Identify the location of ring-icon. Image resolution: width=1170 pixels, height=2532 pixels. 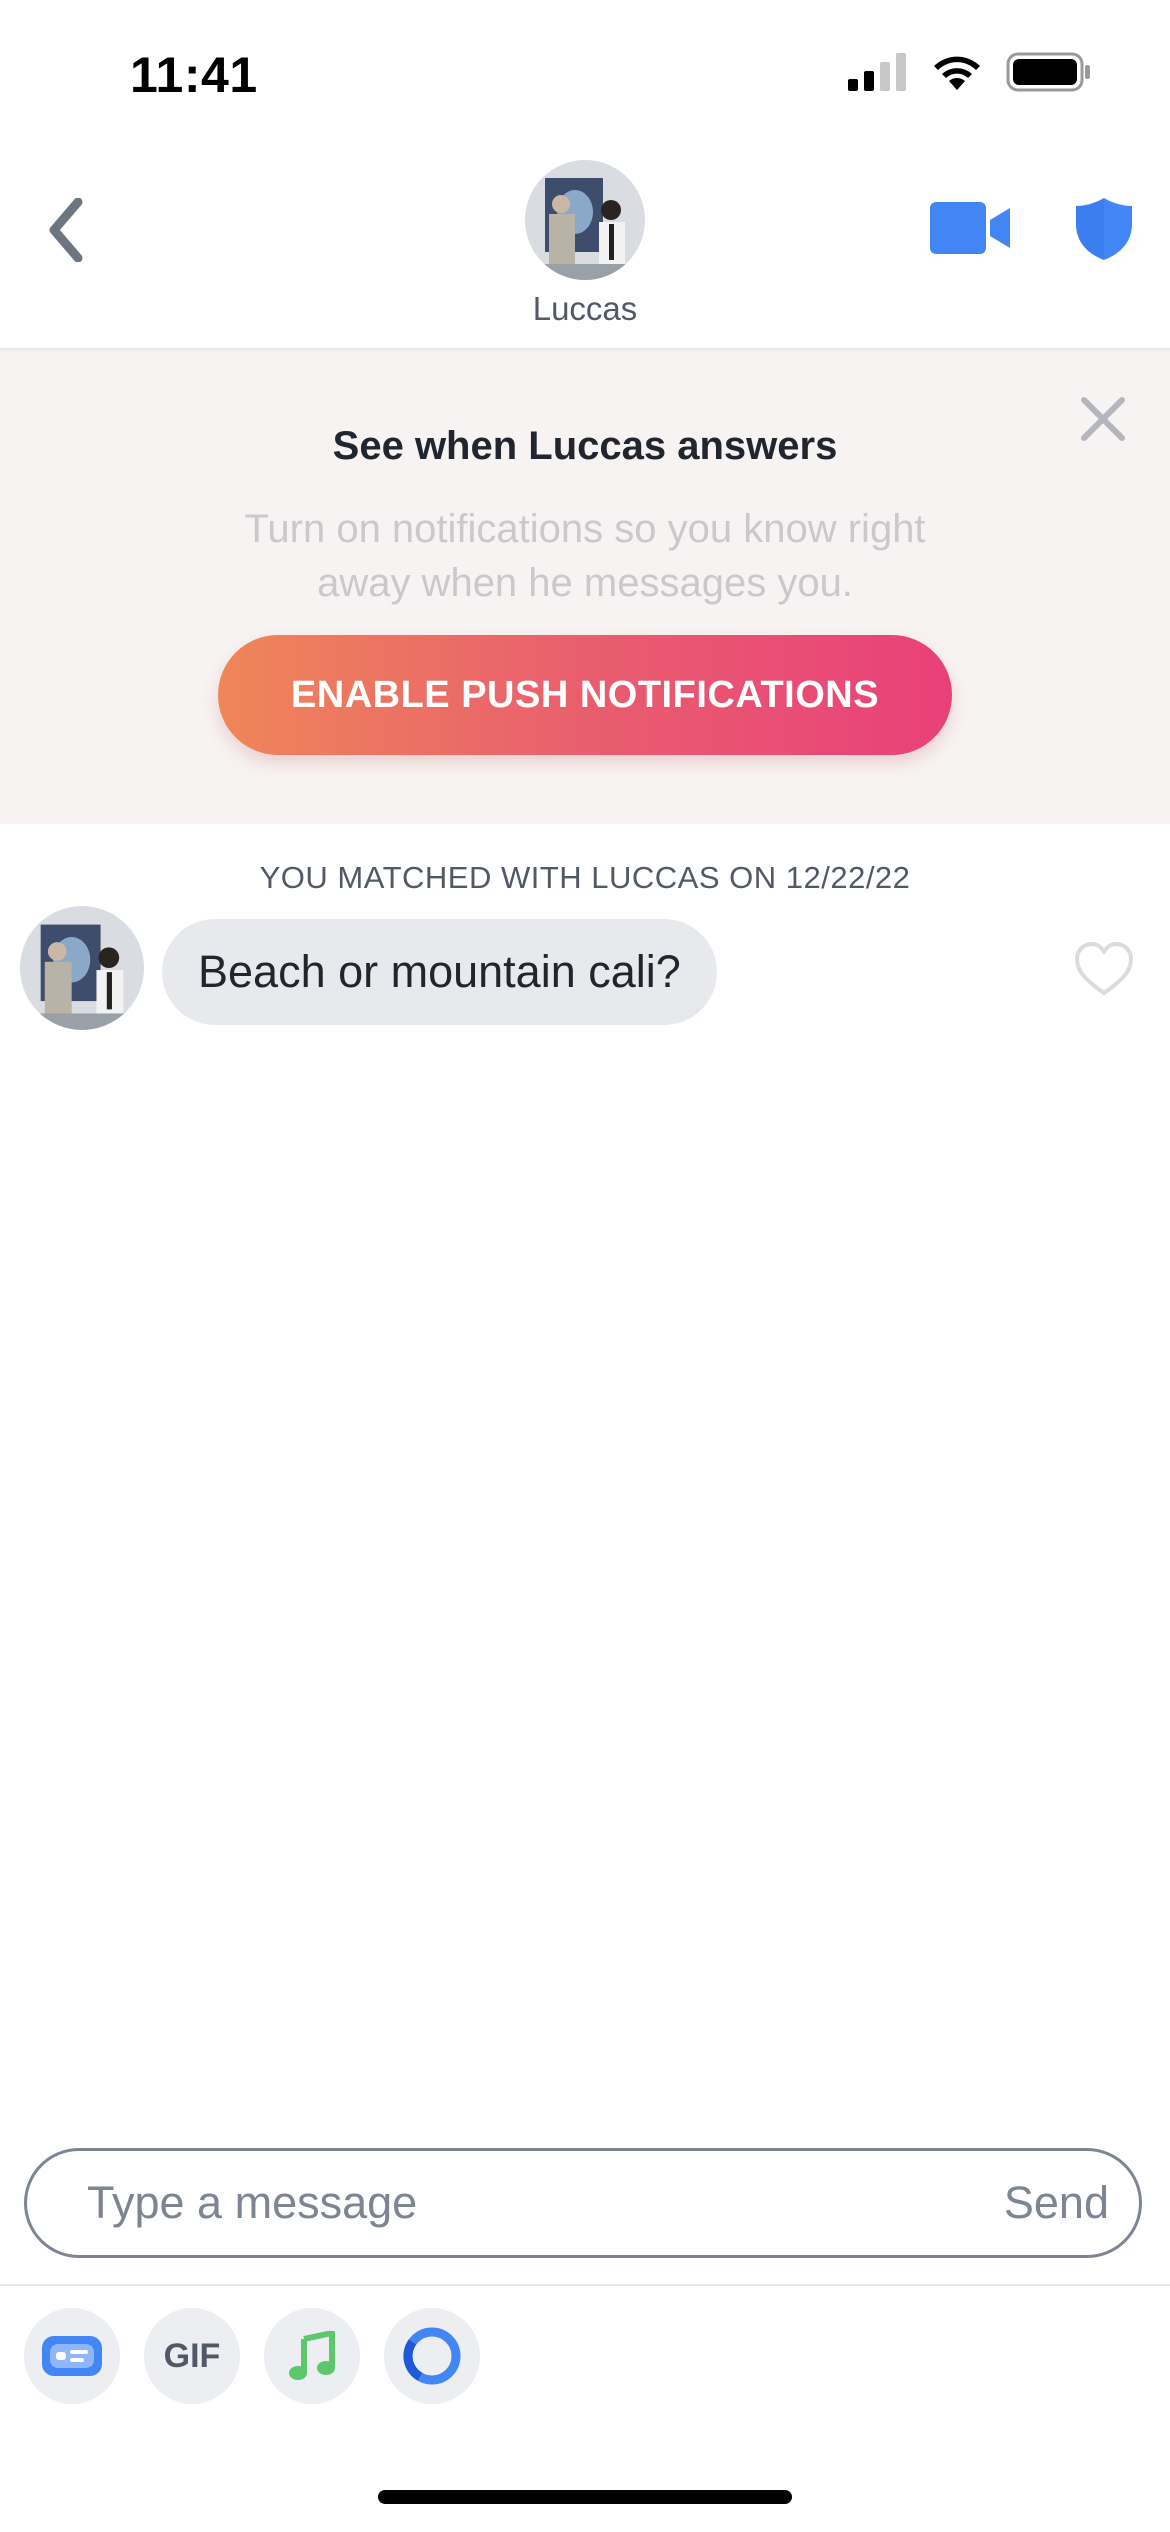
(432, 2356).